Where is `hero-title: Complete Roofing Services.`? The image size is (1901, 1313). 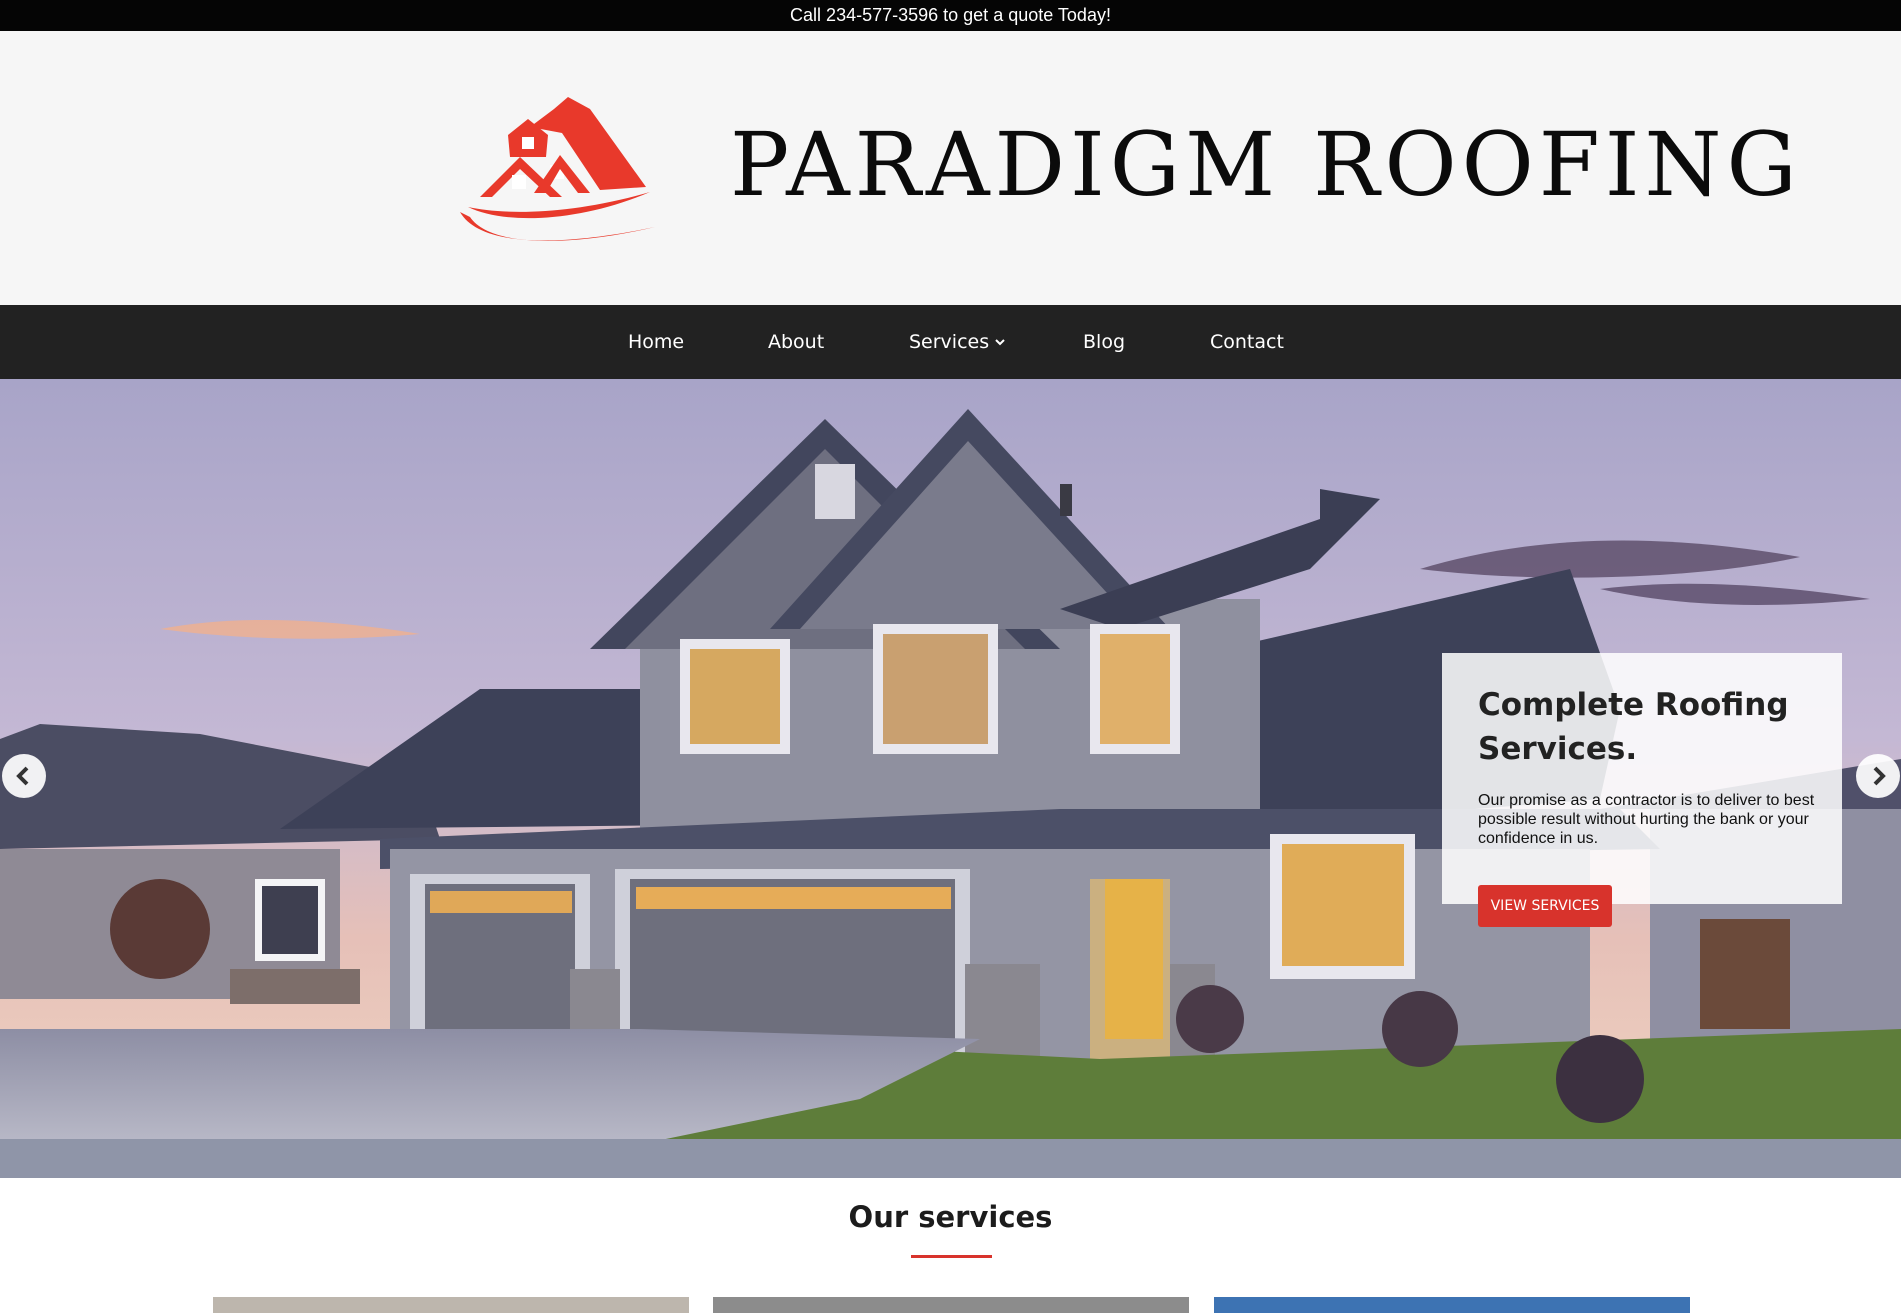
hero-title: Complete Roofing Services. is located at coordinates (1633, 727).